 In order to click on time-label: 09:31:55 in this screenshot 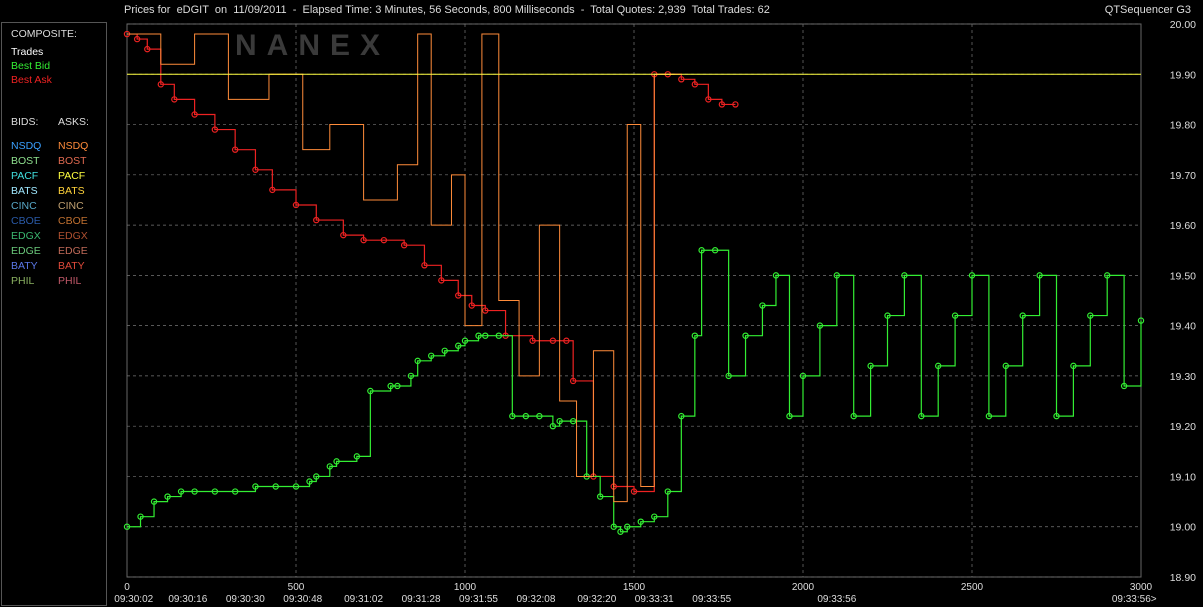, I will do `click(478, 599)`.